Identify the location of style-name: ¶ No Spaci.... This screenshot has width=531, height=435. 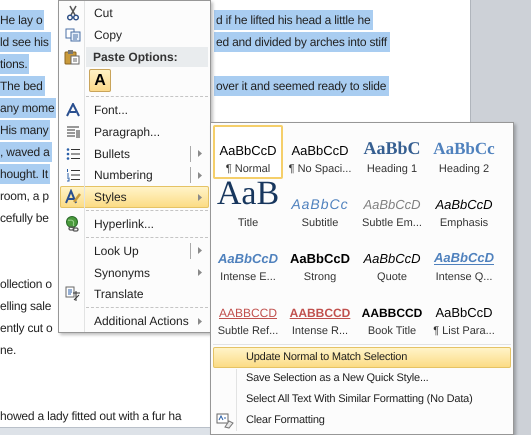
(320, 169).